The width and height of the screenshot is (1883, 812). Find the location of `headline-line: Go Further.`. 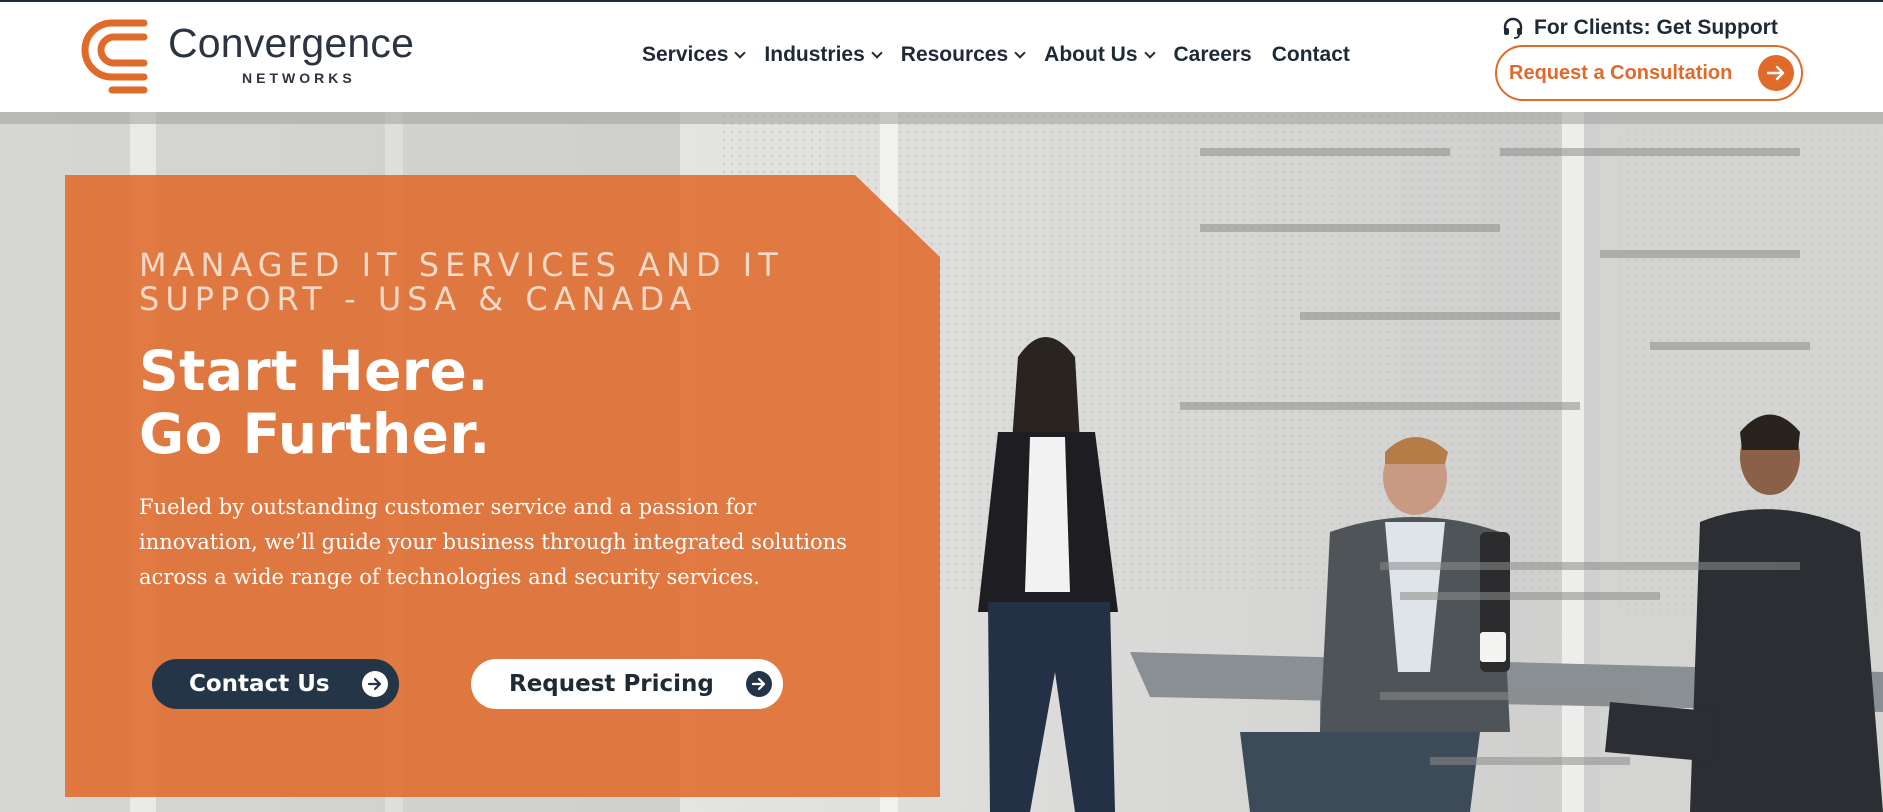

headline-line: Go Further. is located at coordinates (315, 434).